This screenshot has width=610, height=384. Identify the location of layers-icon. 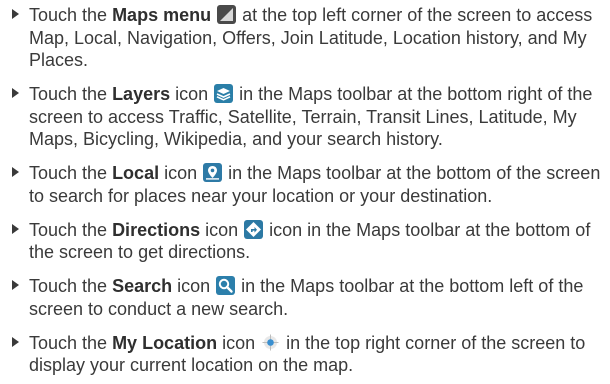
(224, 93).